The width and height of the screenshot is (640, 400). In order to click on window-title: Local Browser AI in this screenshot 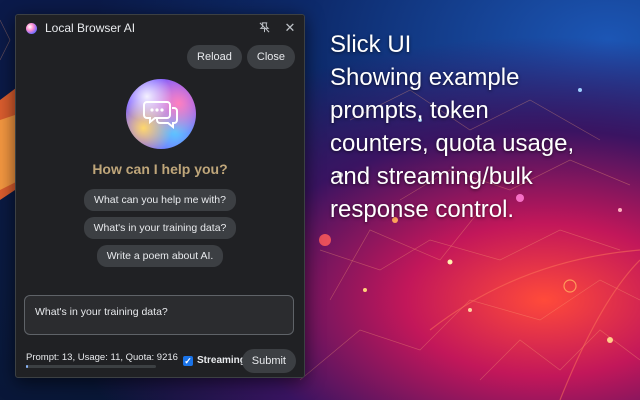, I will do `click(90, 28)`.